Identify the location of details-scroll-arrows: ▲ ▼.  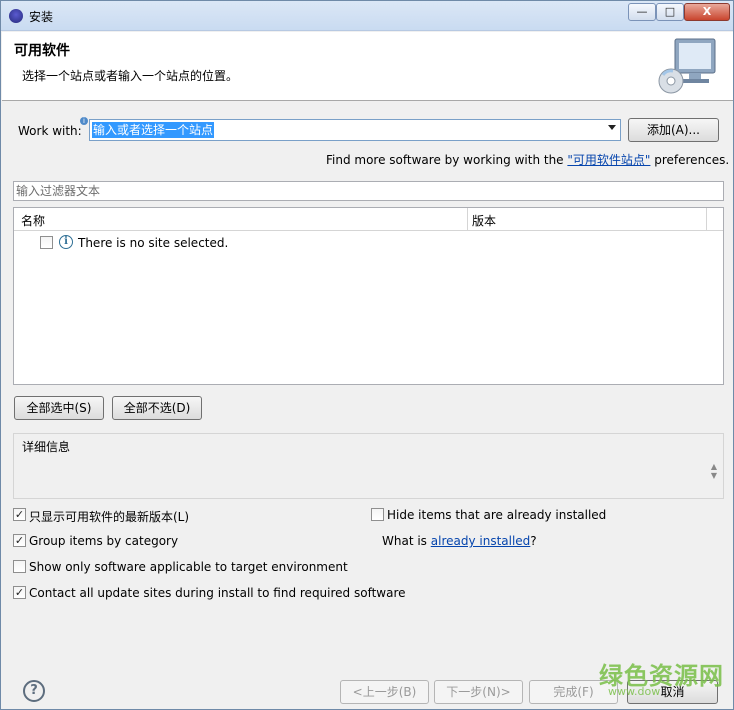
(714, 472).